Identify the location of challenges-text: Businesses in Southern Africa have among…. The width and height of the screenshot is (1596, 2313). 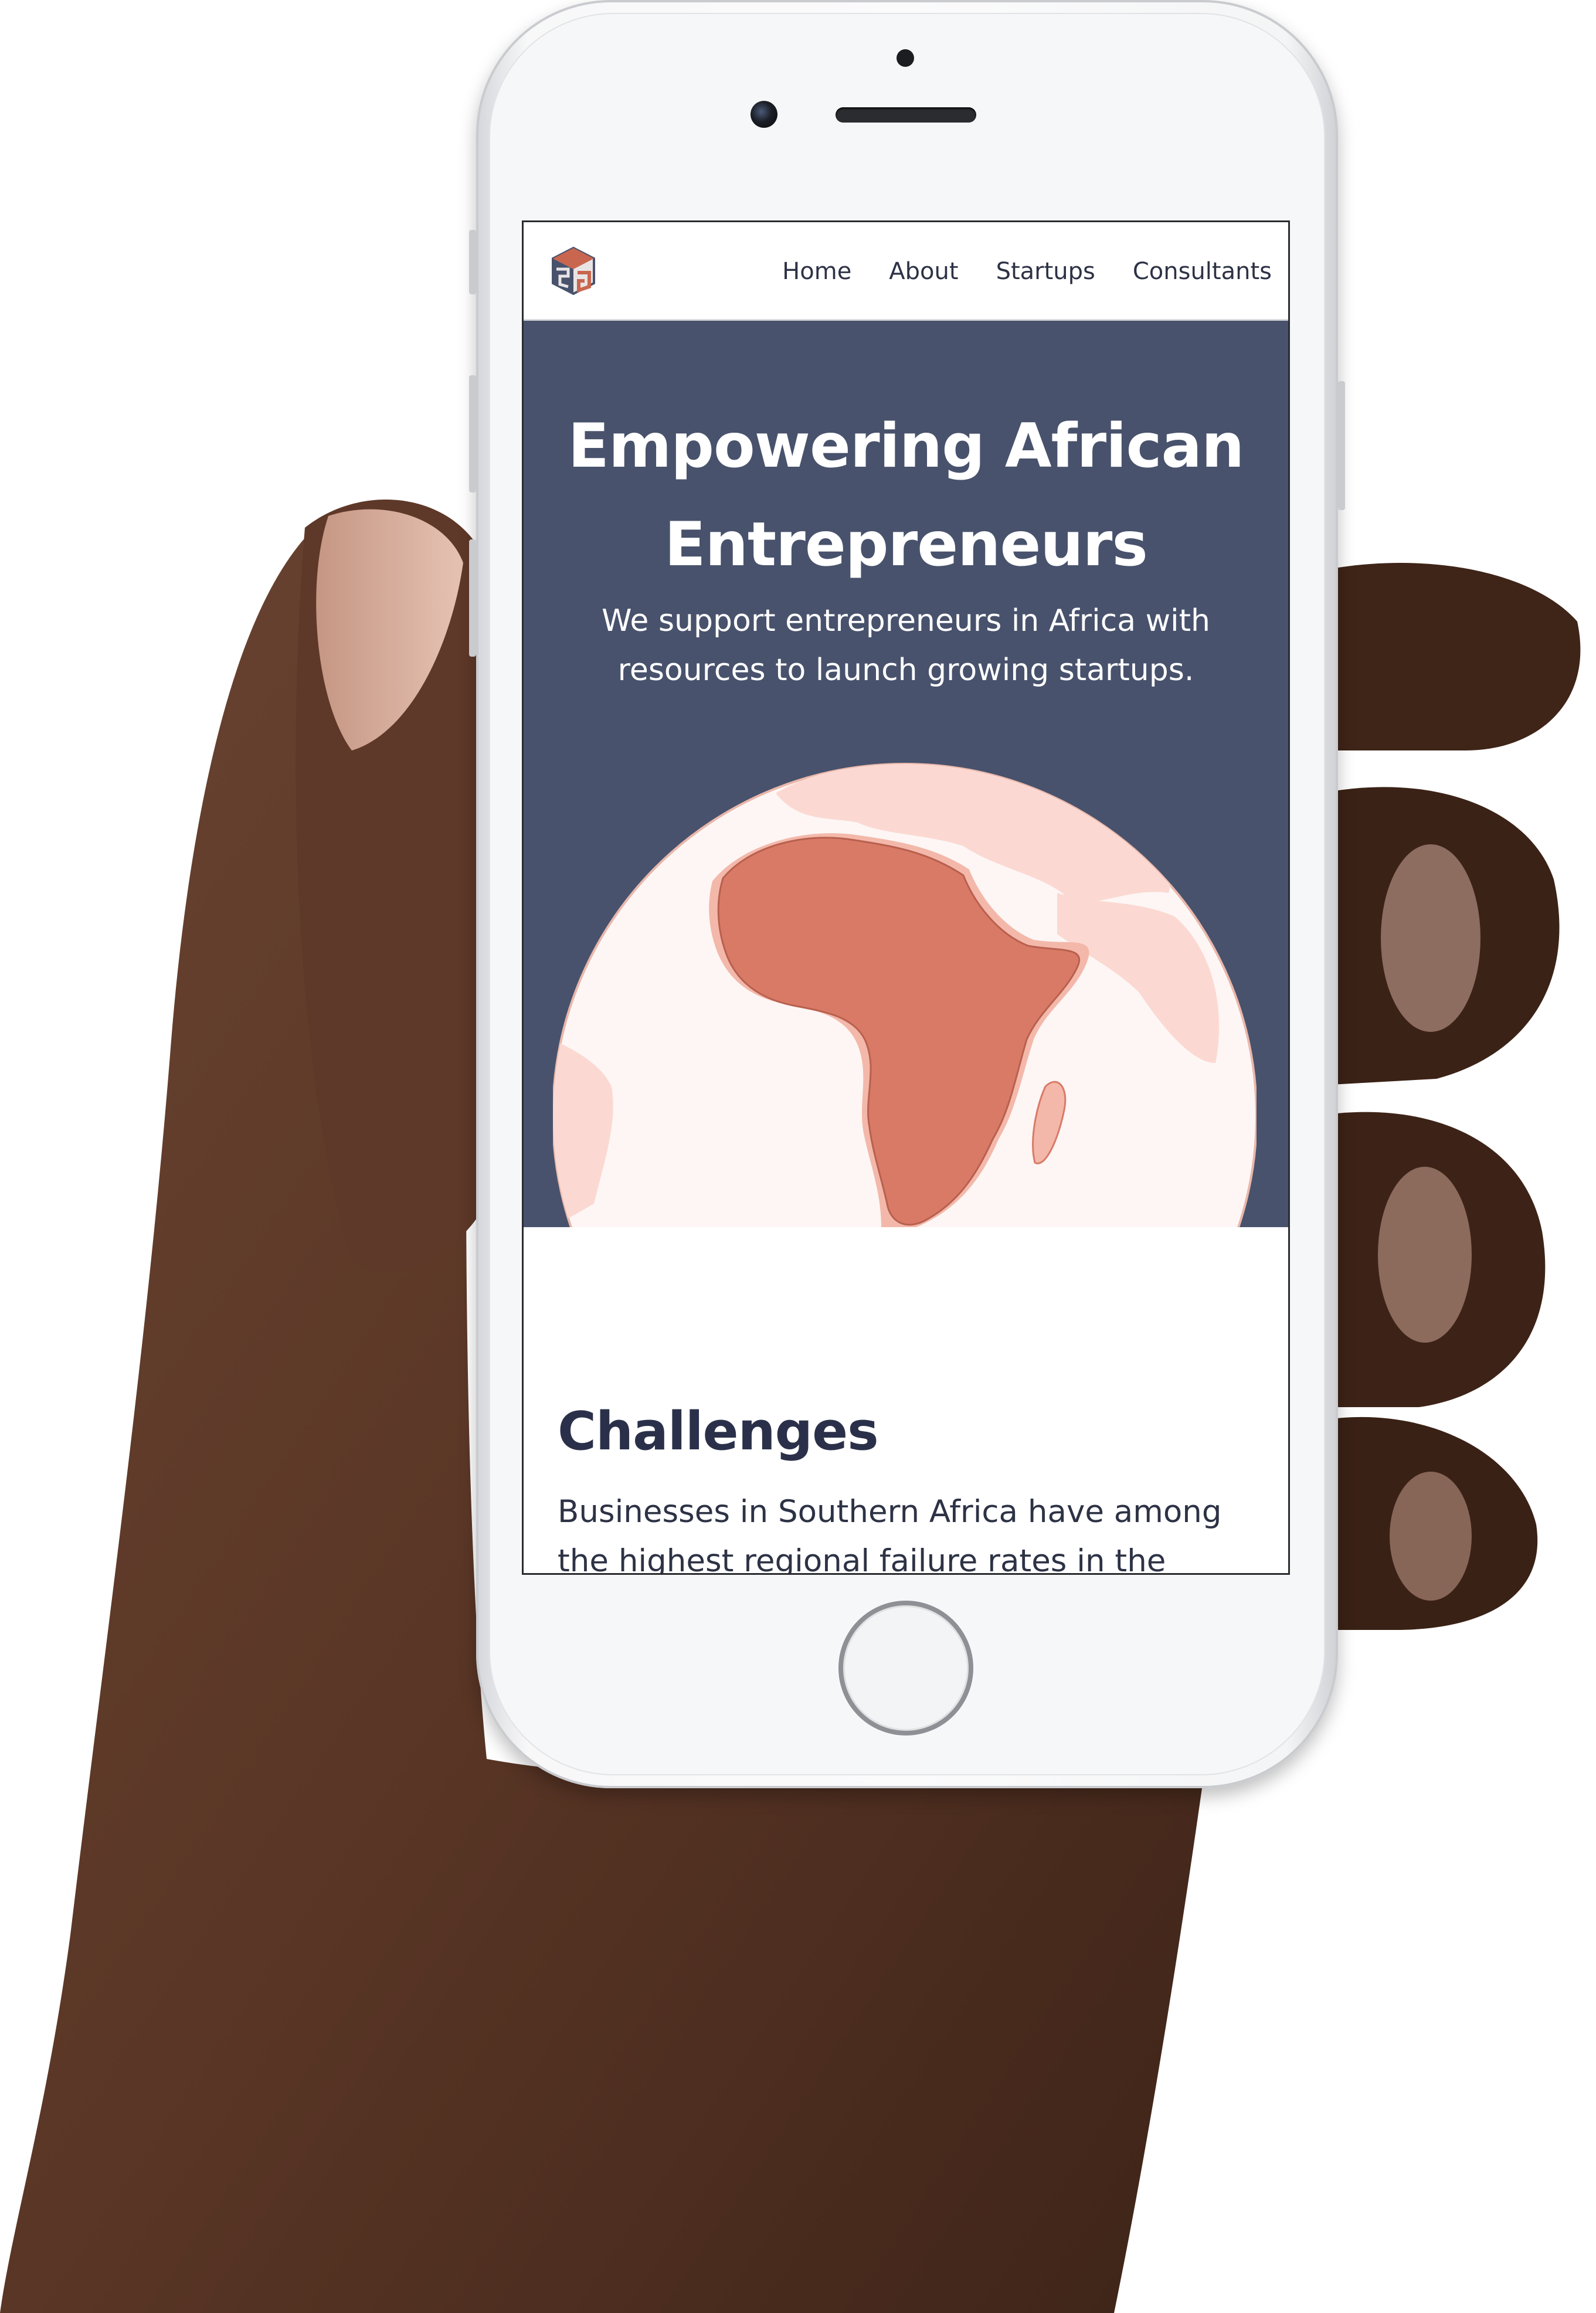
(890, 1534).